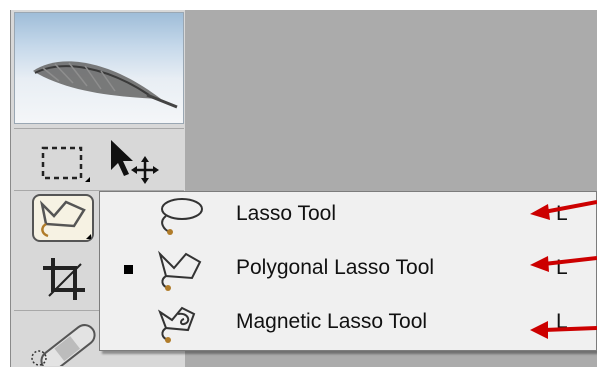 Image resolution: width=597 pixels, height=367 pixels. Describe the element at coordinates (332, 321) in the screenshot. I see `menu-item-label: Magnetic Lasso Tool` at that location.